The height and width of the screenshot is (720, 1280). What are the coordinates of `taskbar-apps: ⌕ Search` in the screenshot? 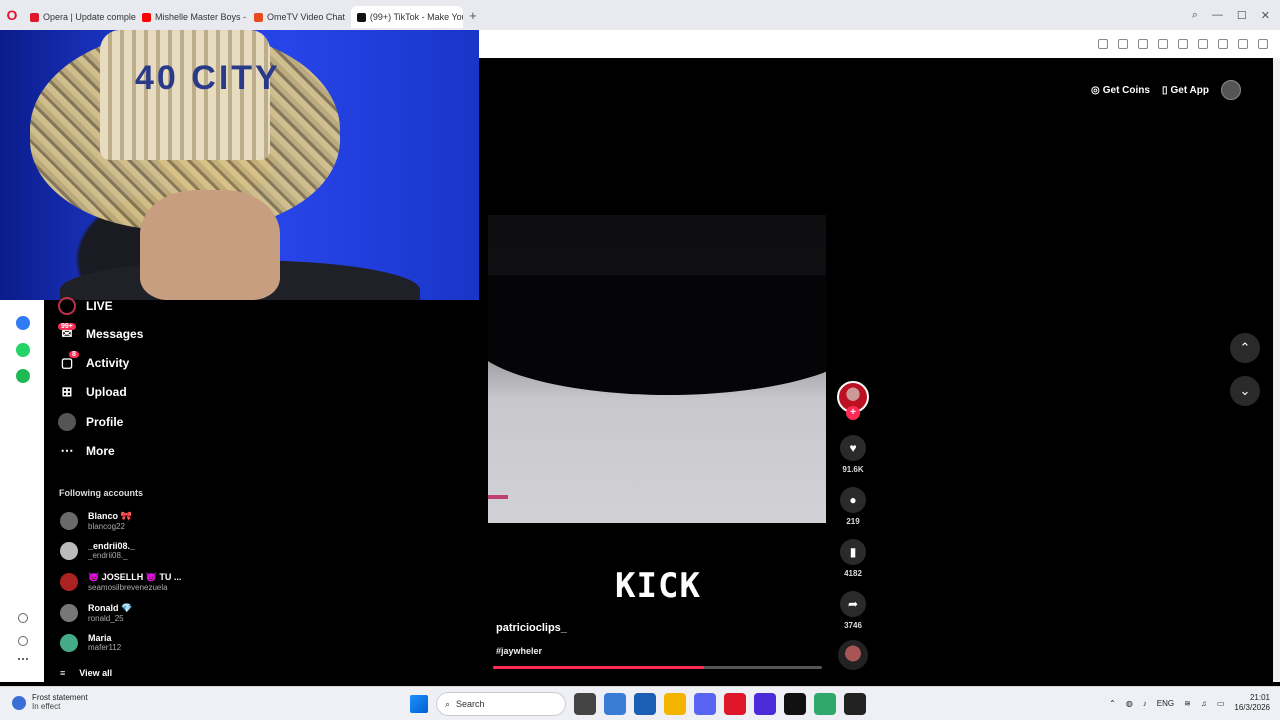 It's located at (638, 704).